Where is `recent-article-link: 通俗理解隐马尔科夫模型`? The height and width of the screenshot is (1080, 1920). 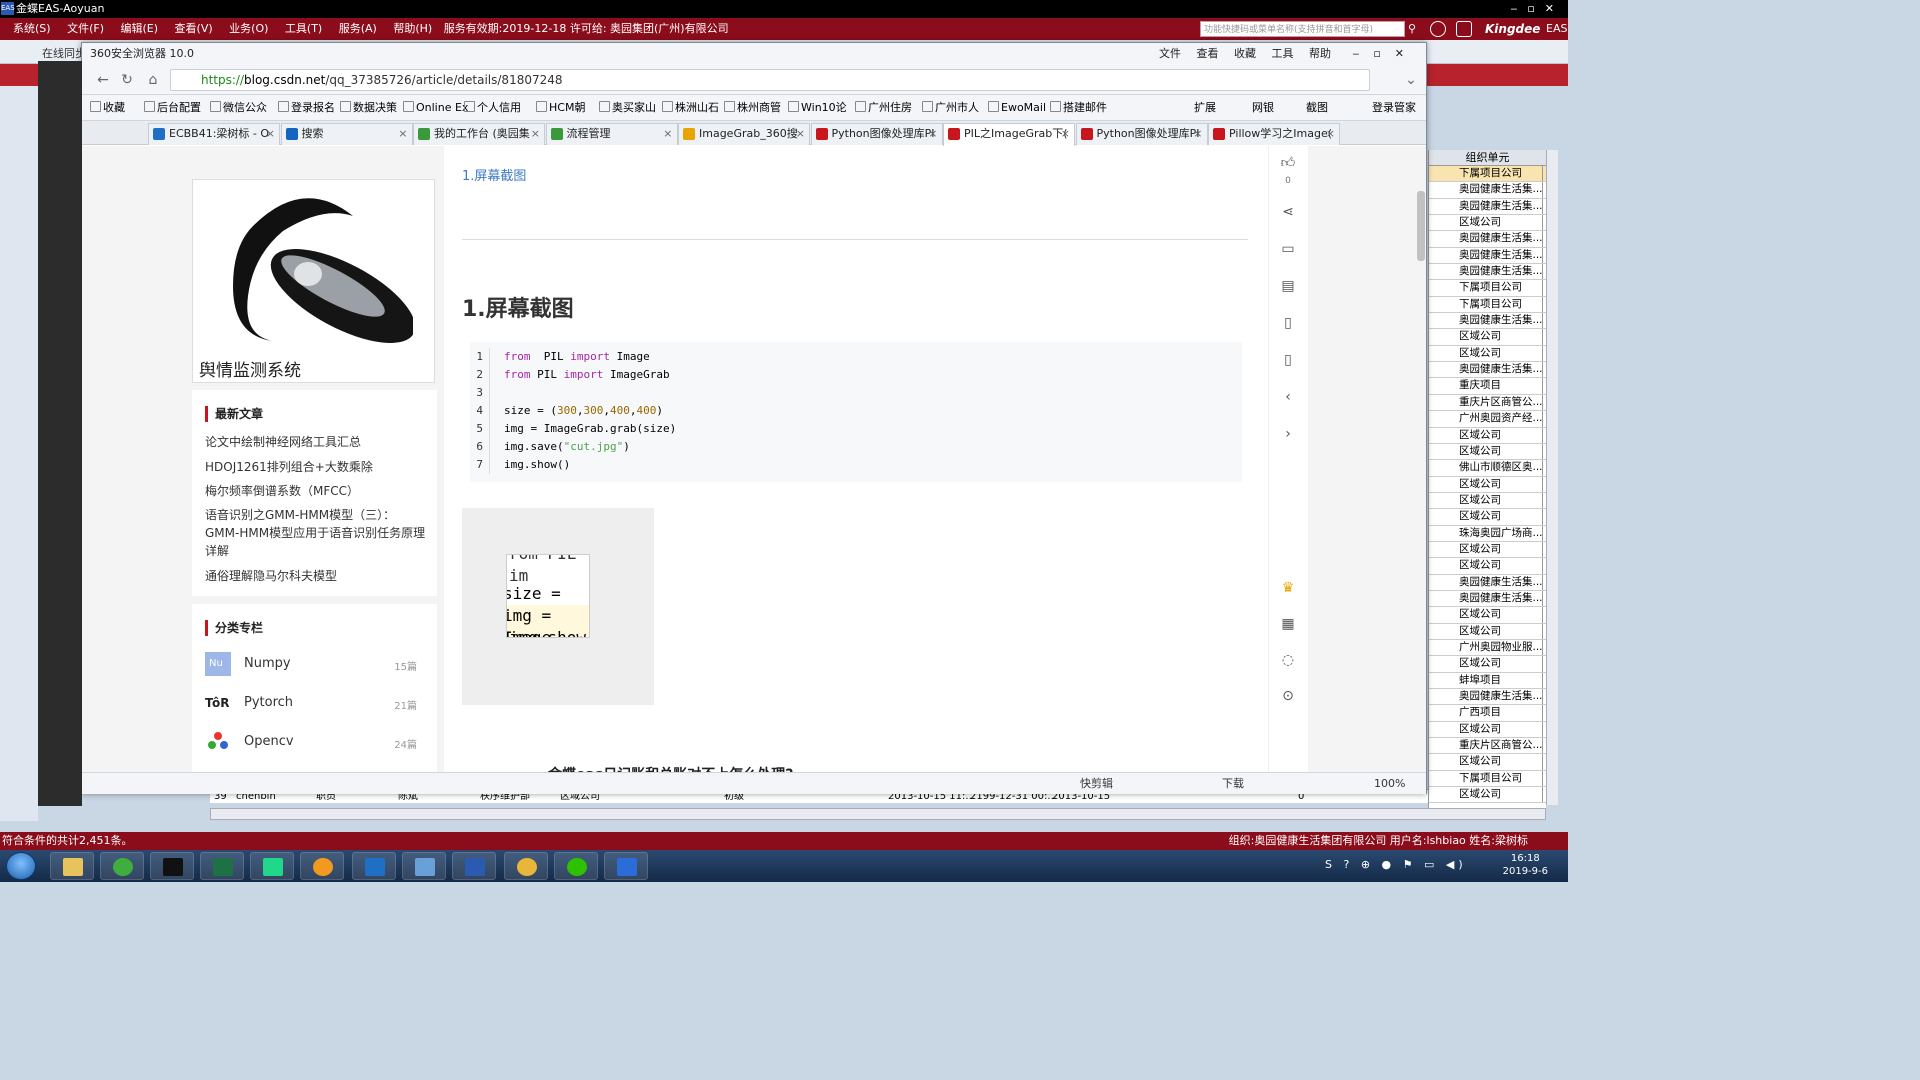 recent-article-link: 通俗理解隐马尔科夫模型 is located at coordinates (316, 576).